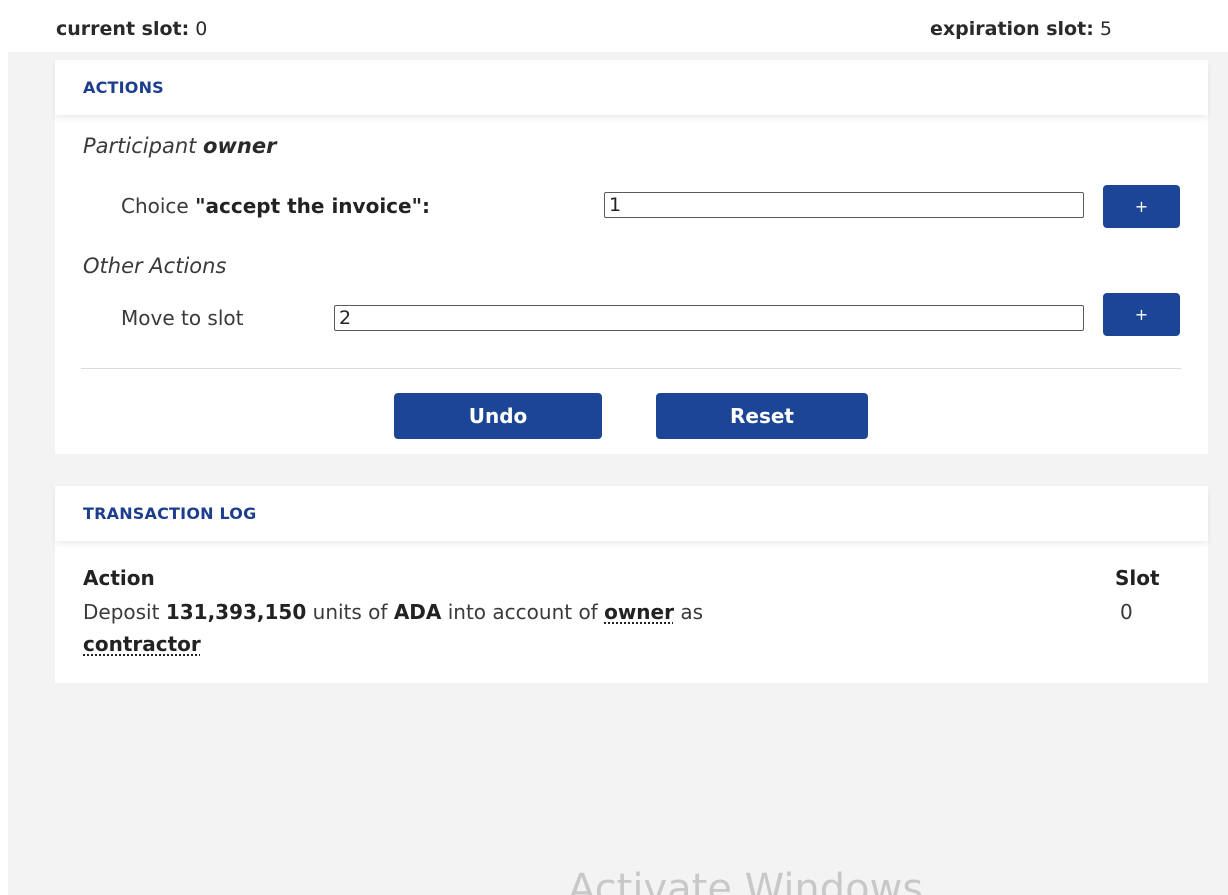  I want to click on participant-prefix: Participant, so click(140, 146).